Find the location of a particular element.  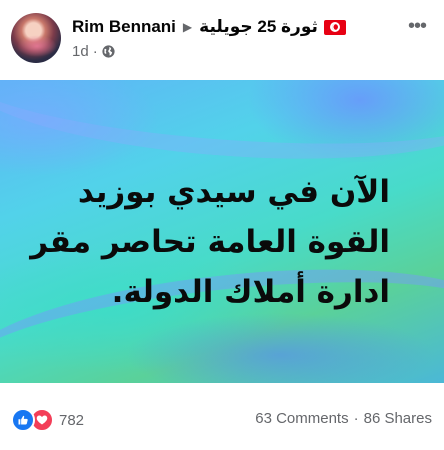

globe-icon is located at coordinates (108, 51).